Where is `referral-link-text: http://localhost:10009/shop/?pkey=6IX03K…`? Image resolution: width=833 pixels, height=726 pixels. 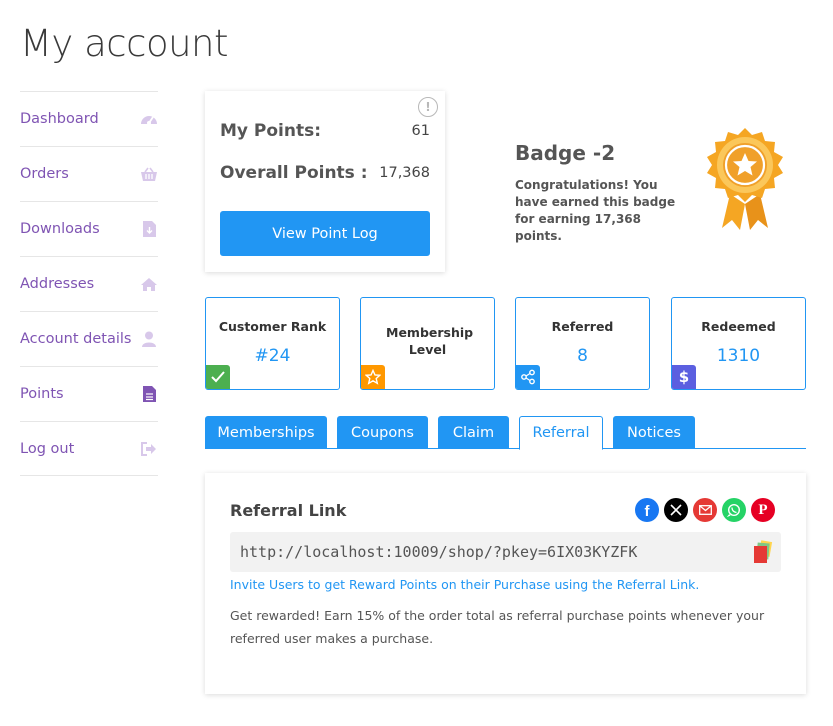 referral-link-text: http://localhost:10009/shop/?pkey=6IX03K… is located at coordinates (438, 552).